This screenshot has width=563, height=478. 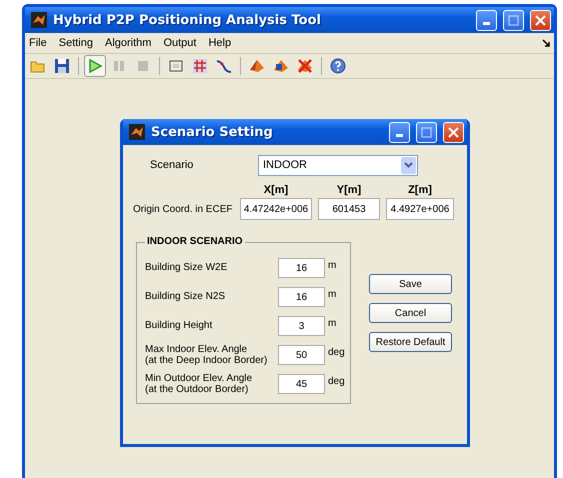 I want to click on coordinate-field: 601453, so click(x=349, y=209).